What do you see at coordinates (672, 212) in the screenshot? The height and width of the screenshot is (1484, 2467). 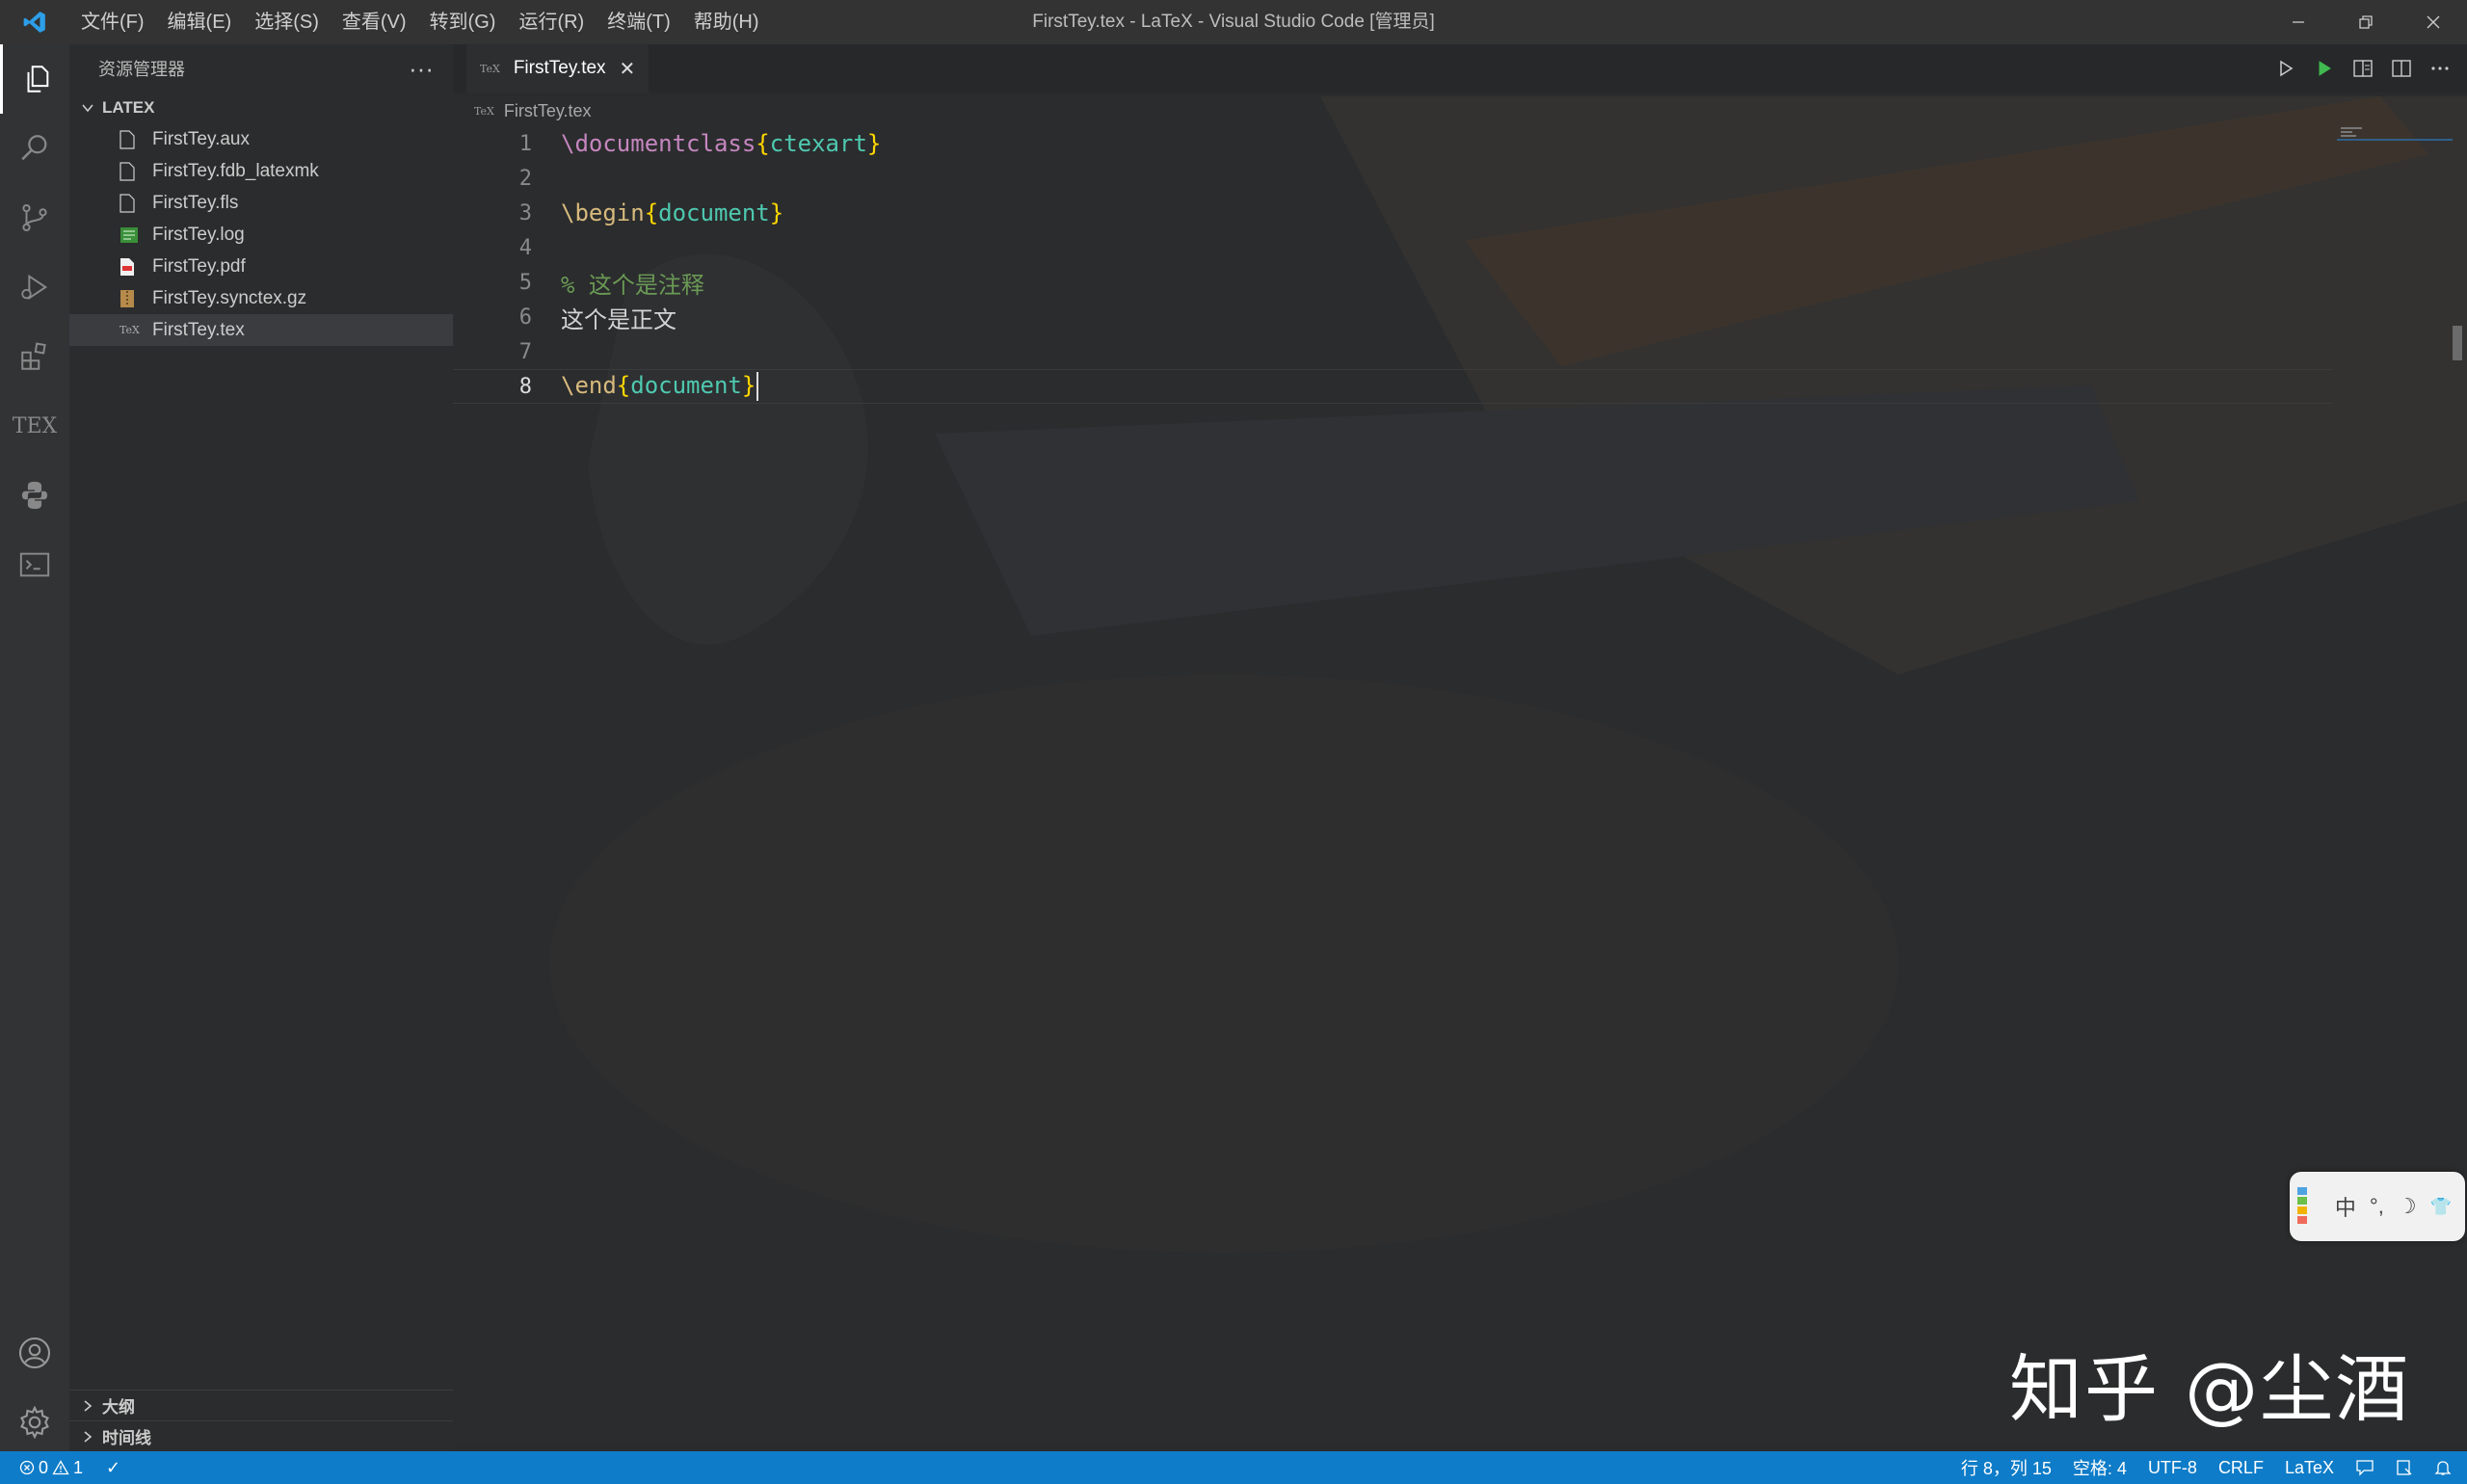 I see `code-text: \begin{document}` at bounding box center [672, 212].